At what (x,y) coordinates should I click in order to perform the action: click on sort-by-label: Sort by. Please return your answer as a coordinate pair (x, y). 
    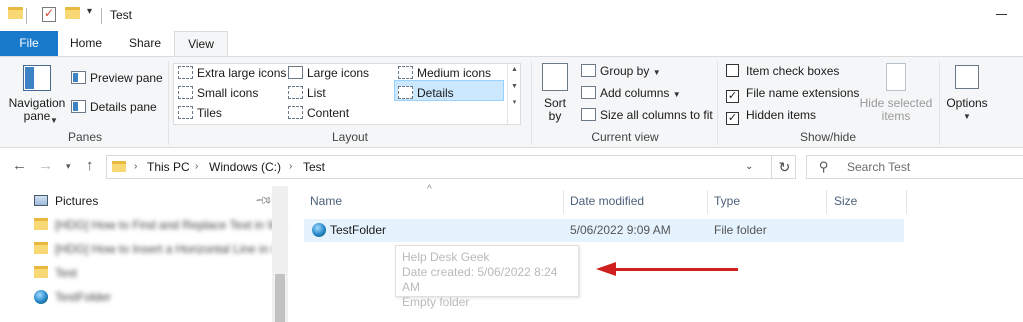
    Looking at the image, I should click on (554, 109).